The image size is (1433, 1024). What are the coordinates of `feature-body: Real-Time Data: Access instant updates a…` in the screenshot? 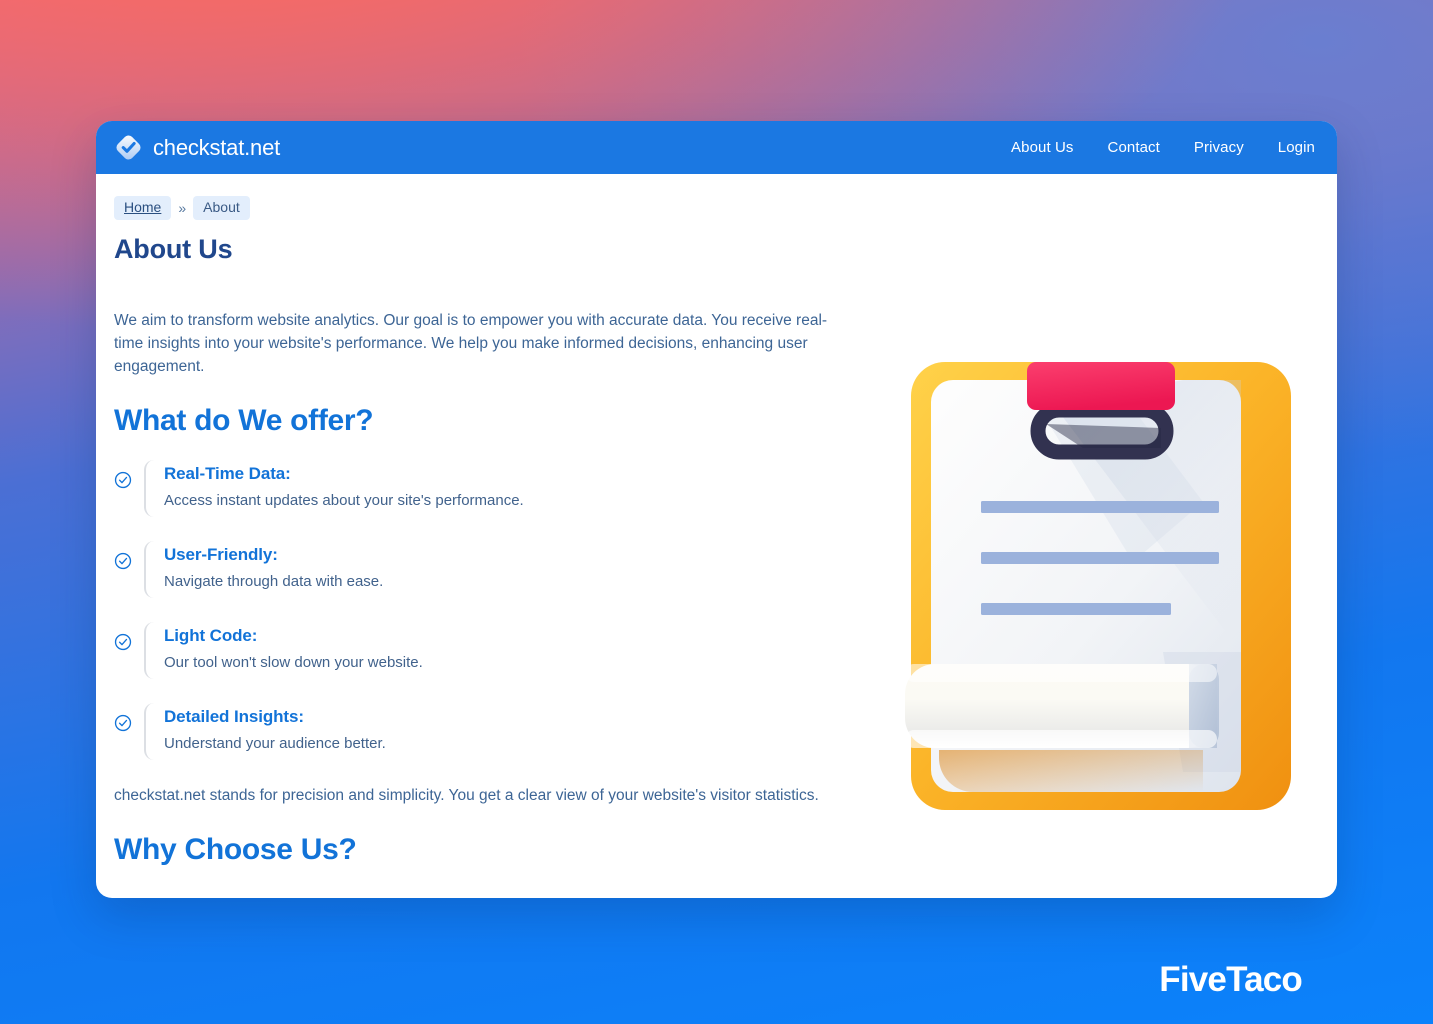 It's located at (334, 489).